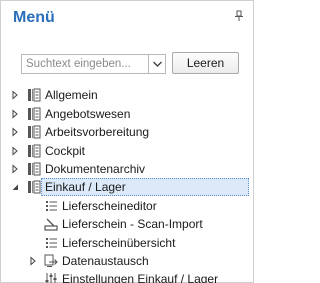  Describe the element at coordinates (51, 260) in the screenshot. I see `data-exchange-icon` at that location.